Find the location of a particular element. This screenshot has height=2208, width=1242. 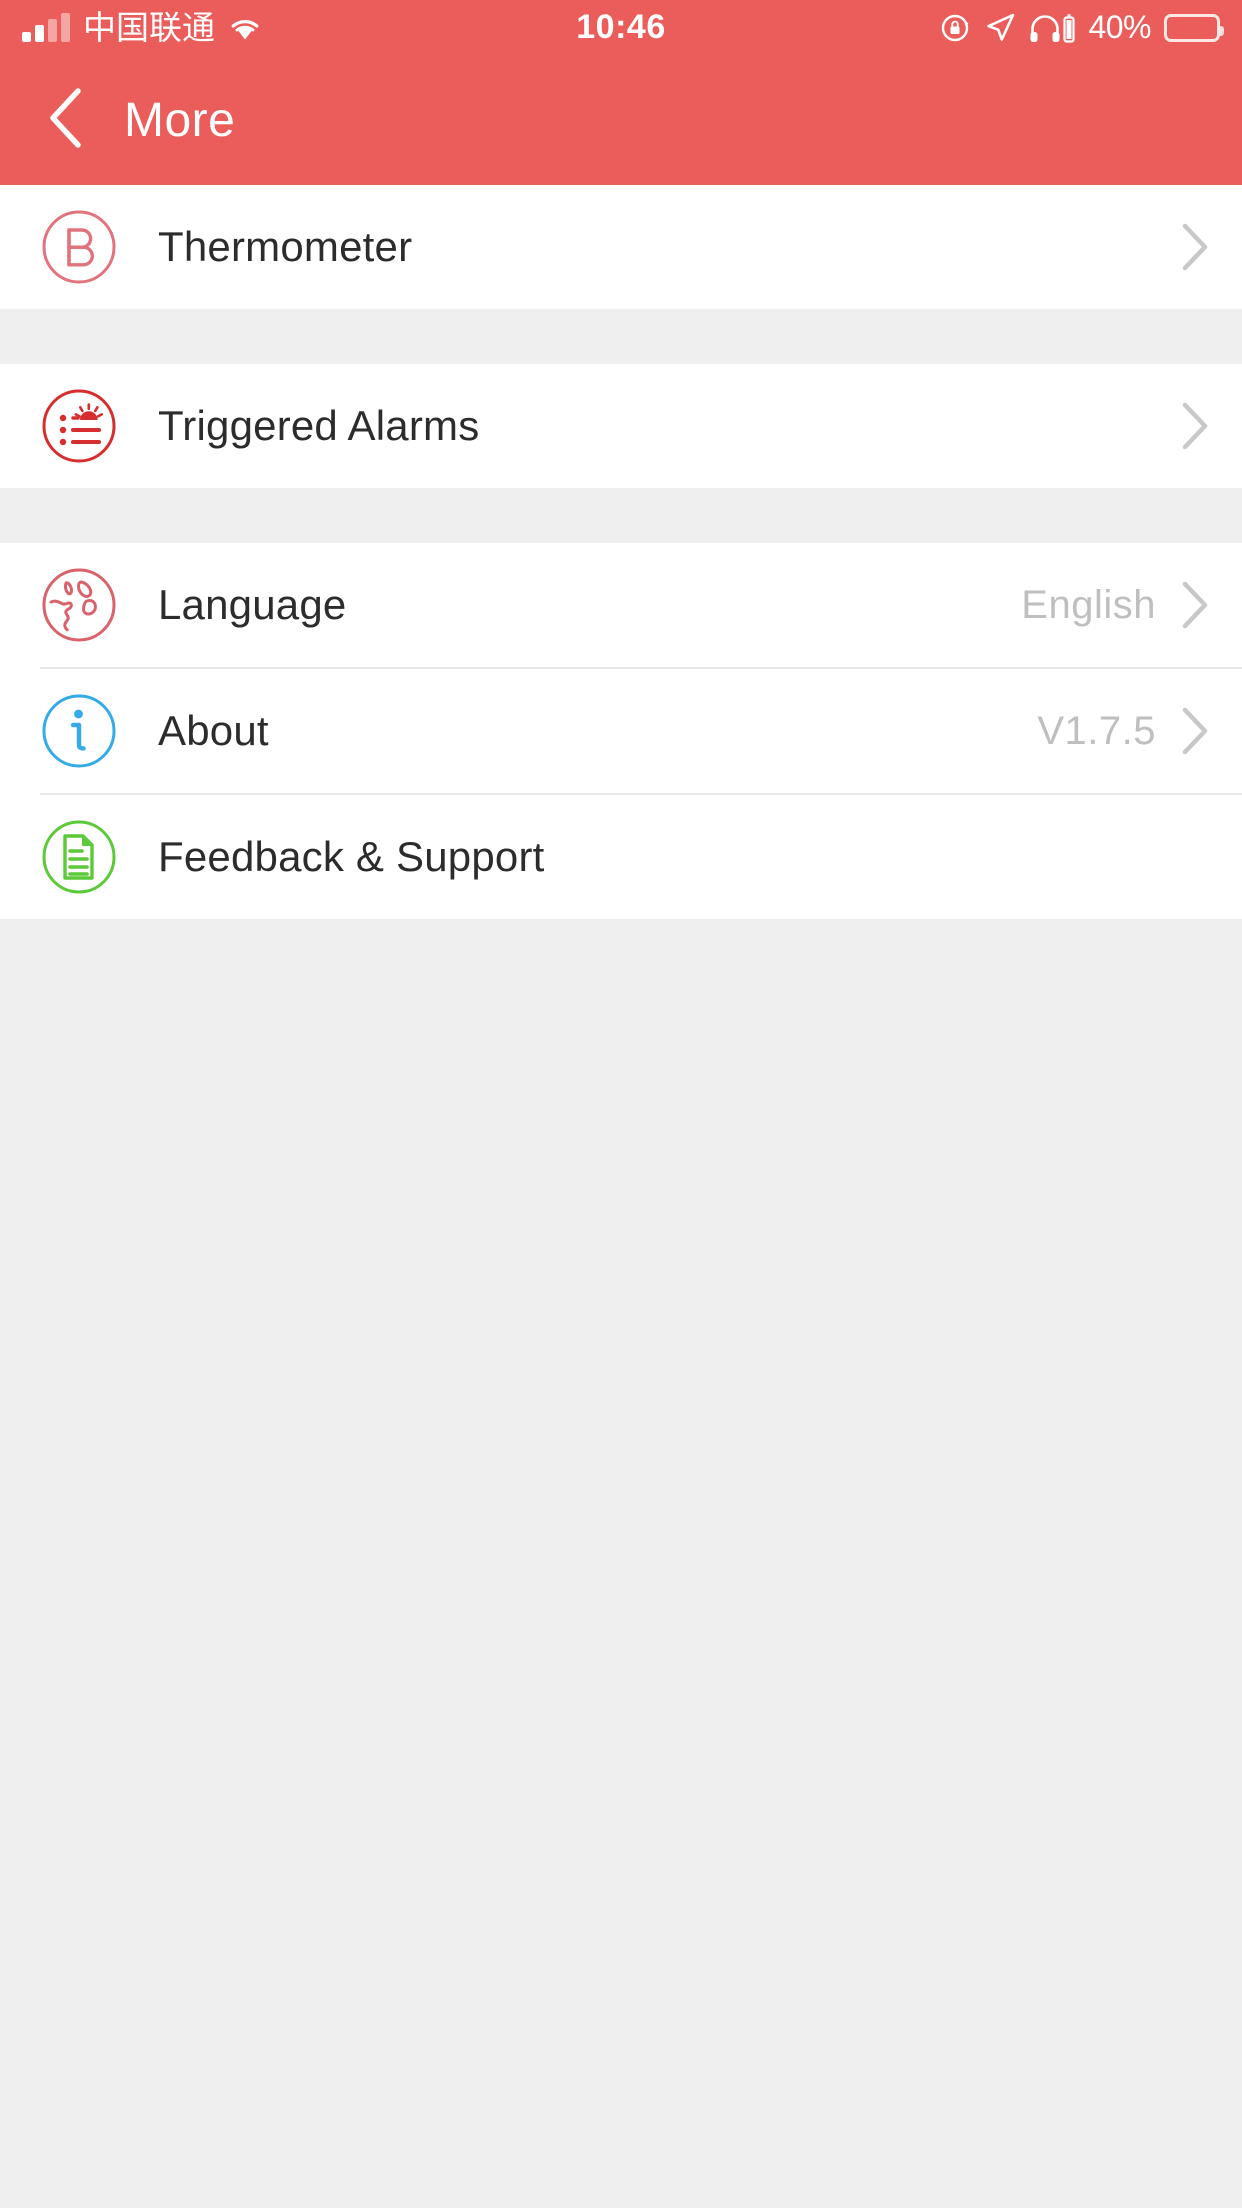

list-item-triggered-alarms: Triggered Alarms is located at coordinates (621, 426).